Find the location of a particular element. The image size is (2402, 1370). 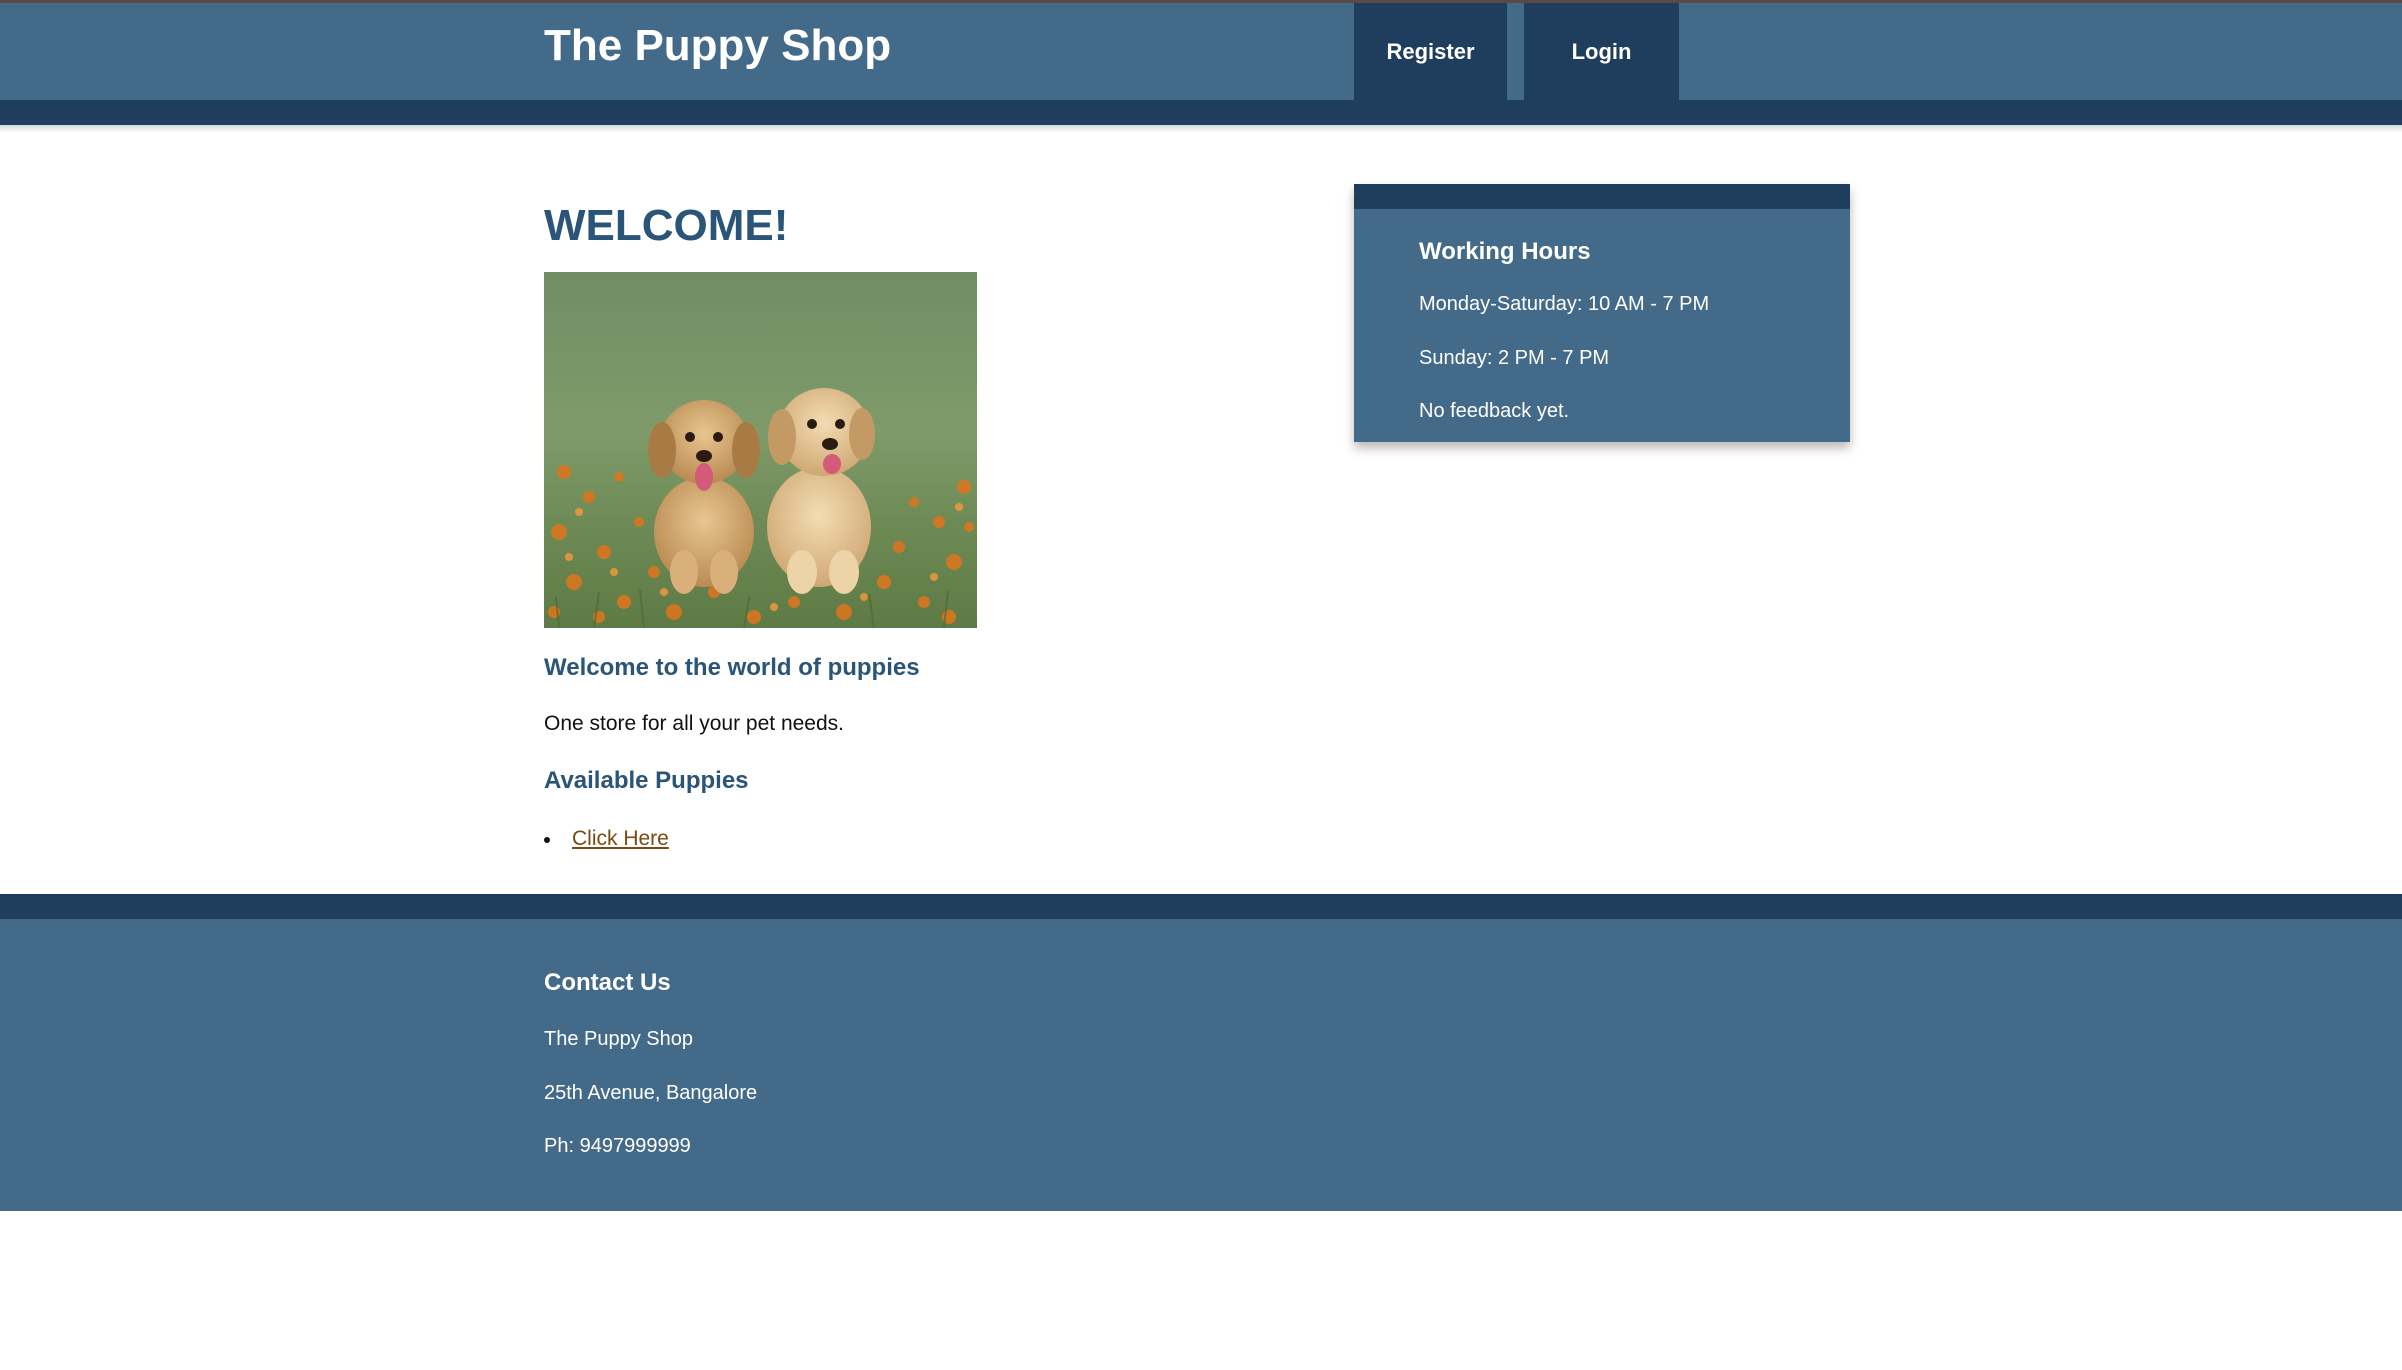

available-puppies-list: Click Here is located at coordinates (606, 839).